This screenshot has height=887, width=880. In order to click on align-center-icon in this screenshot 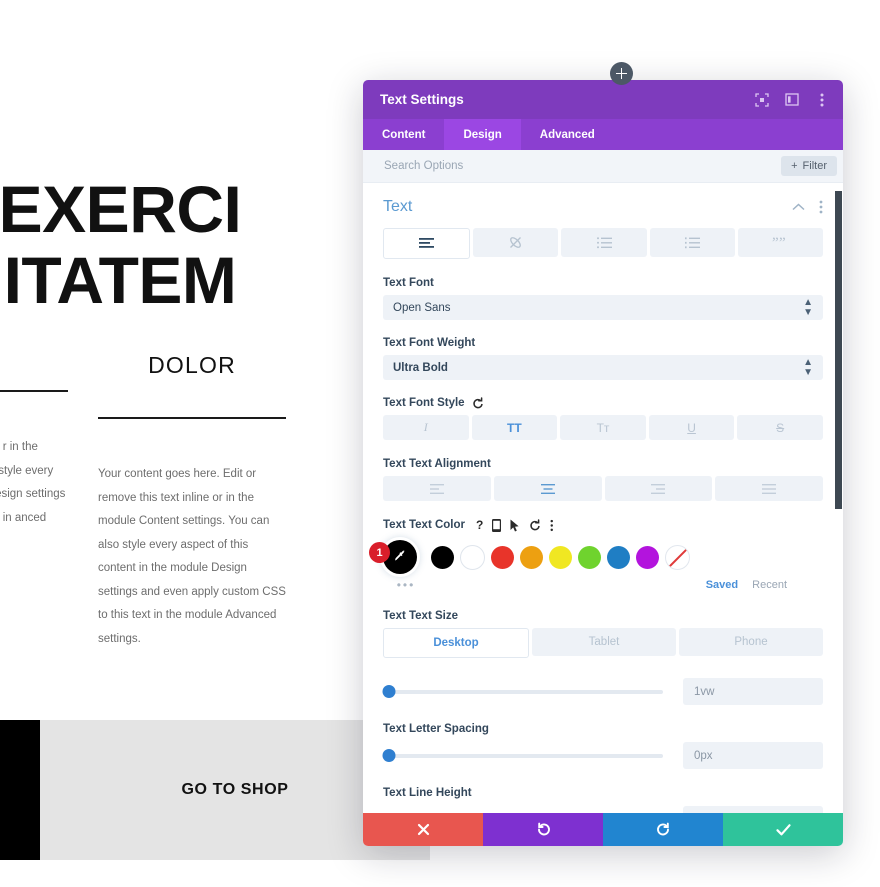, I will do `click(547, 488)`.